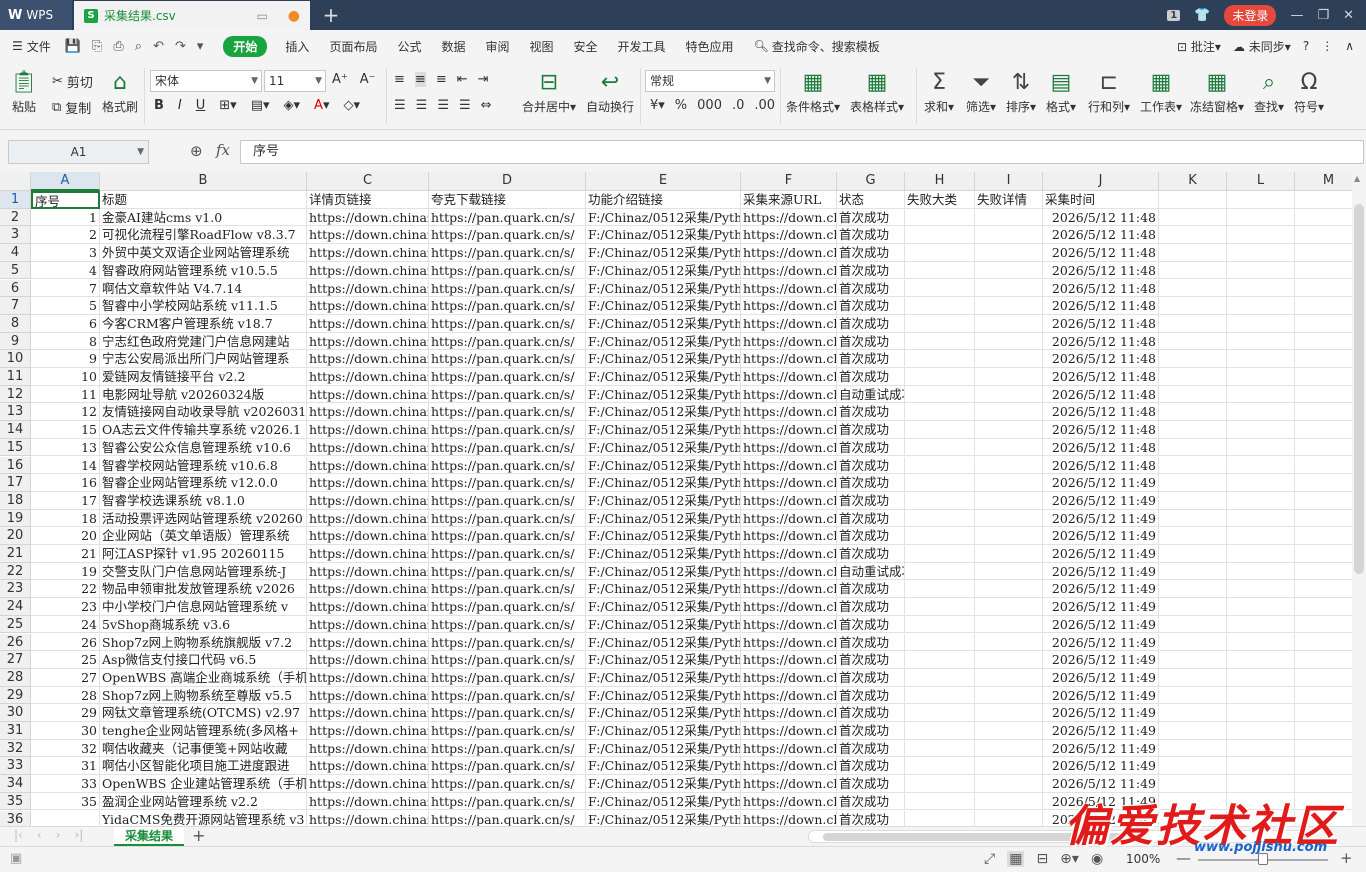 This screenshot has height=872, width=1366. Describe the element at coordinates (507, 200) in the screenshot. I see `header-cell: 夸克下载链接` at that location.